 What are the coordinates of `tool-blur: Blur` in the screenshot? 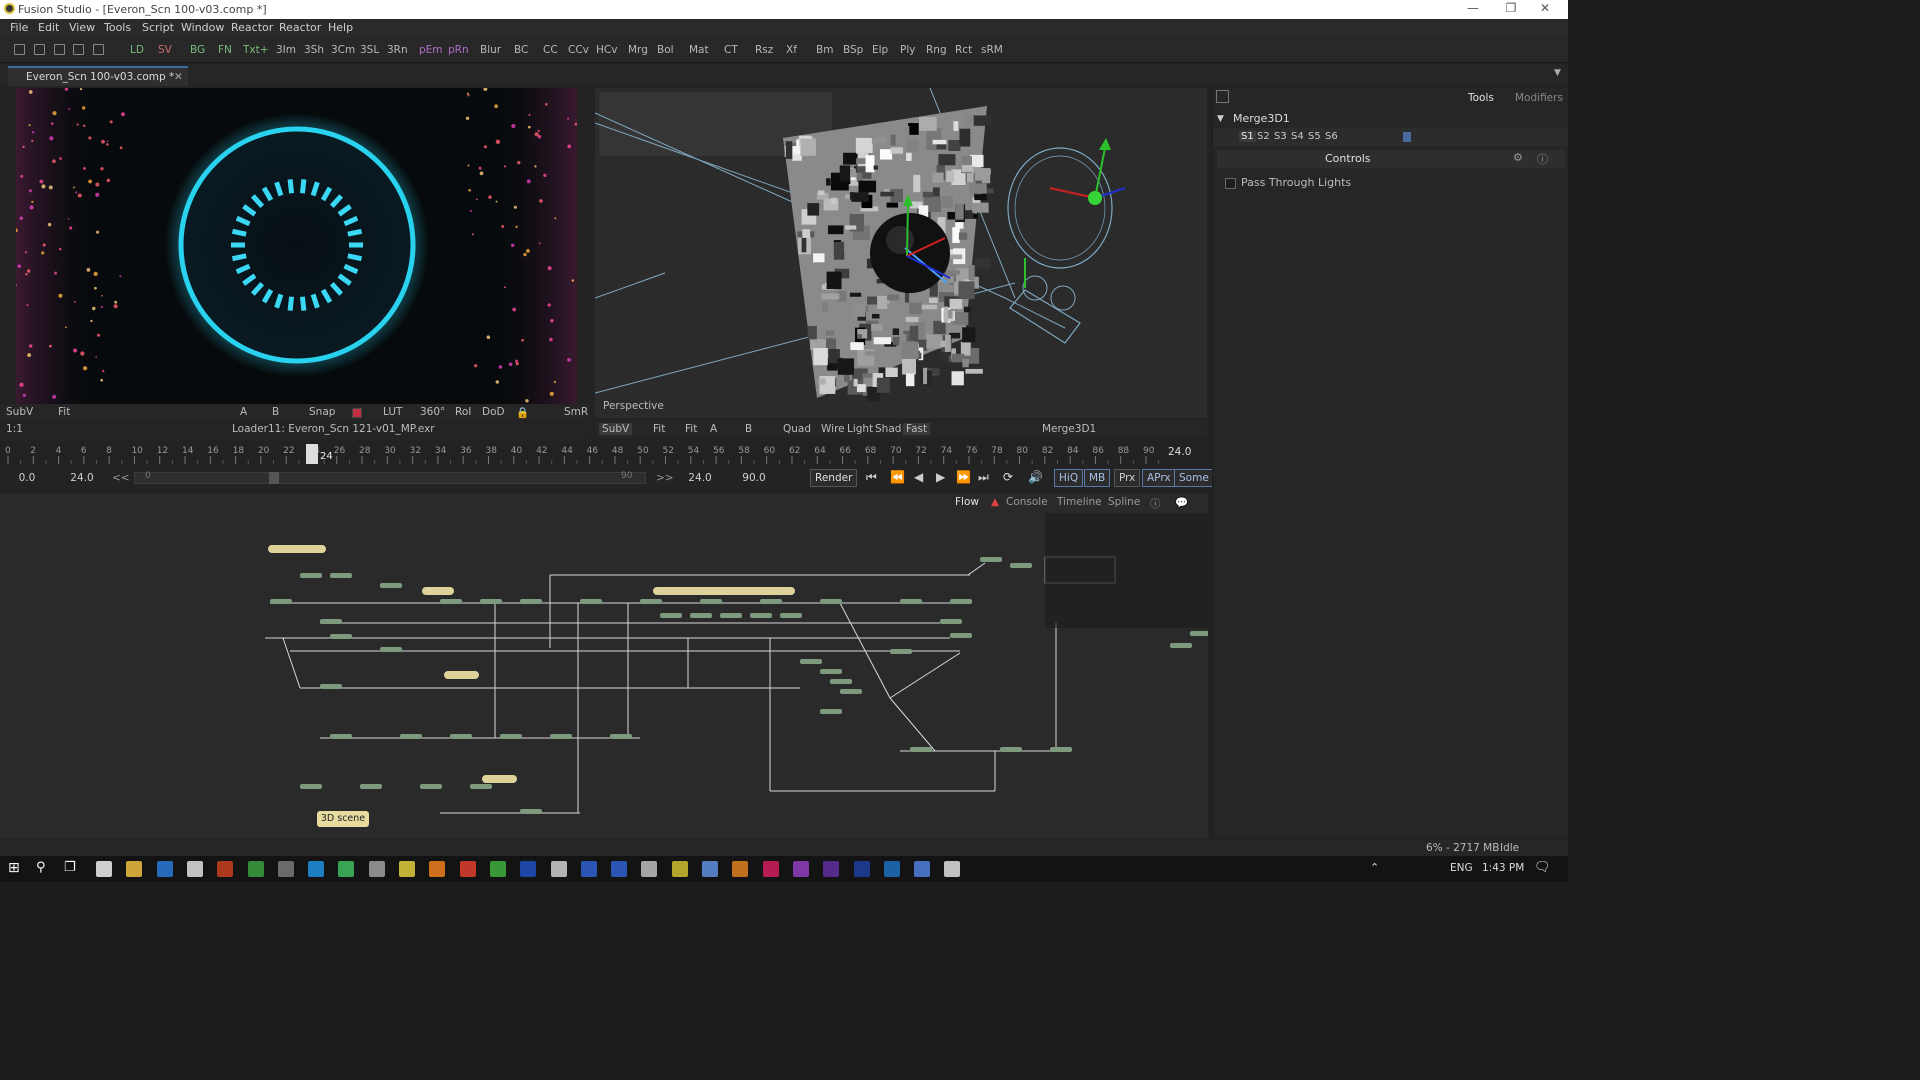 It's located at (490, 50).